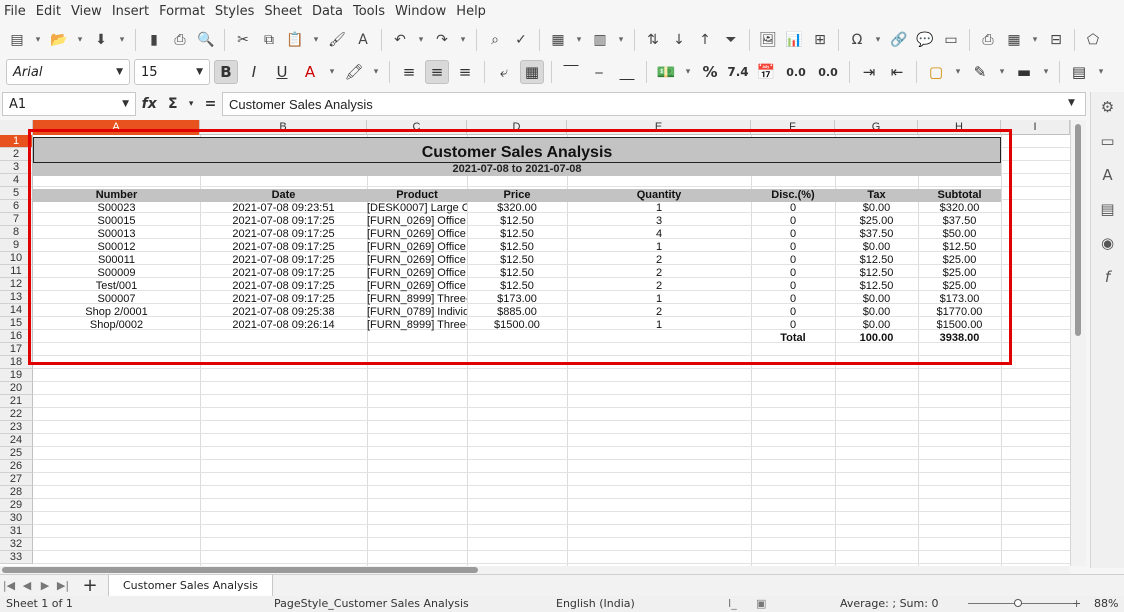  I want to click on menu-data: Data, so click(327, 11).